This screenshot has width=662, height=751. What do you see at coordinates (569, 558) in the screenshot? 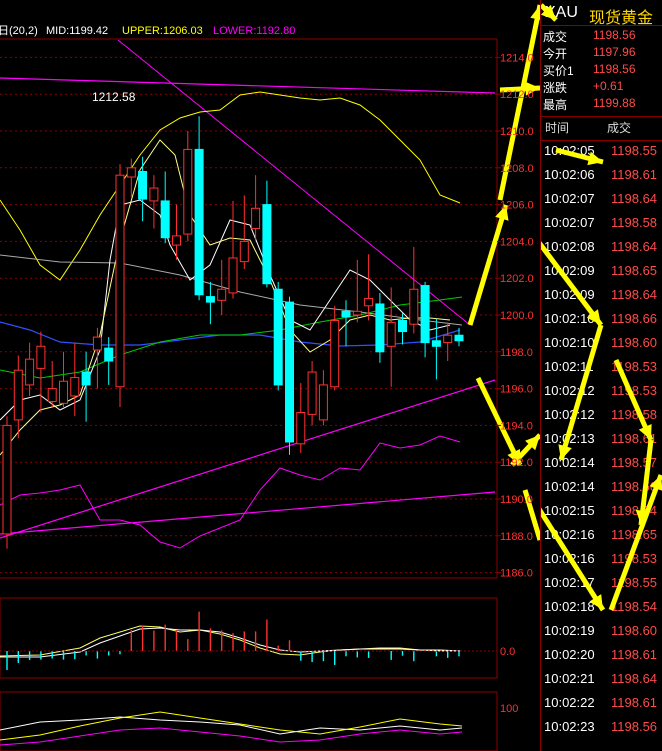
I see `tick-time: 10:02:16` at bounding box center [569, 558].